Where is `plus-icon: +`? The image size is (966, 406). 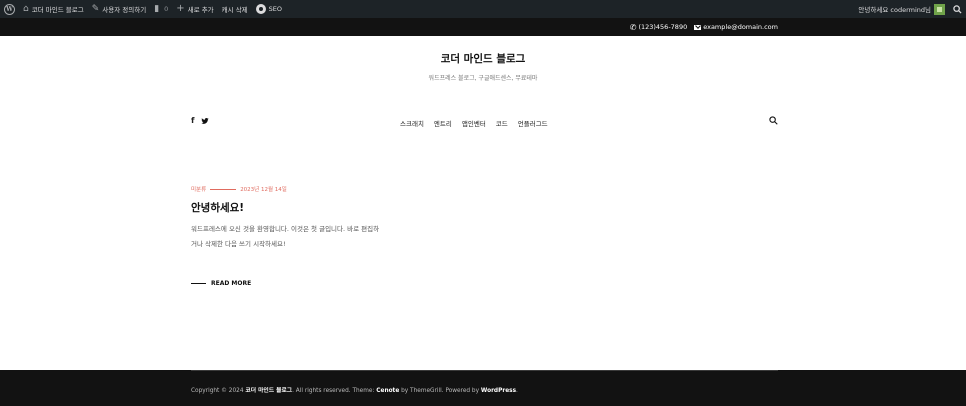 plus-icon: + is located at coordinates (180, 8).